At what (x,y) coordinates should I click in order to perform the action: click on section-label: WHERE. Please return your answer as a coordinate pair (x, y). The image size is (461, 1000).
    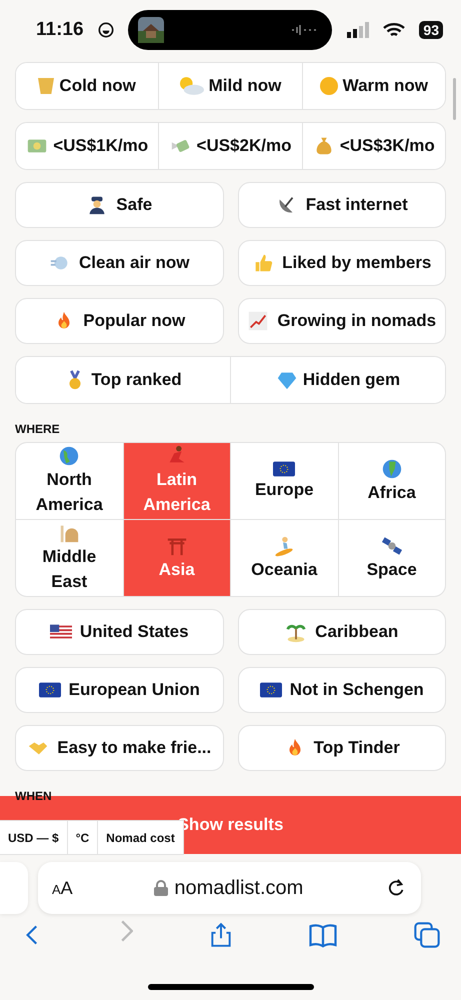
    Looking at the image, I should click on (38, 429).